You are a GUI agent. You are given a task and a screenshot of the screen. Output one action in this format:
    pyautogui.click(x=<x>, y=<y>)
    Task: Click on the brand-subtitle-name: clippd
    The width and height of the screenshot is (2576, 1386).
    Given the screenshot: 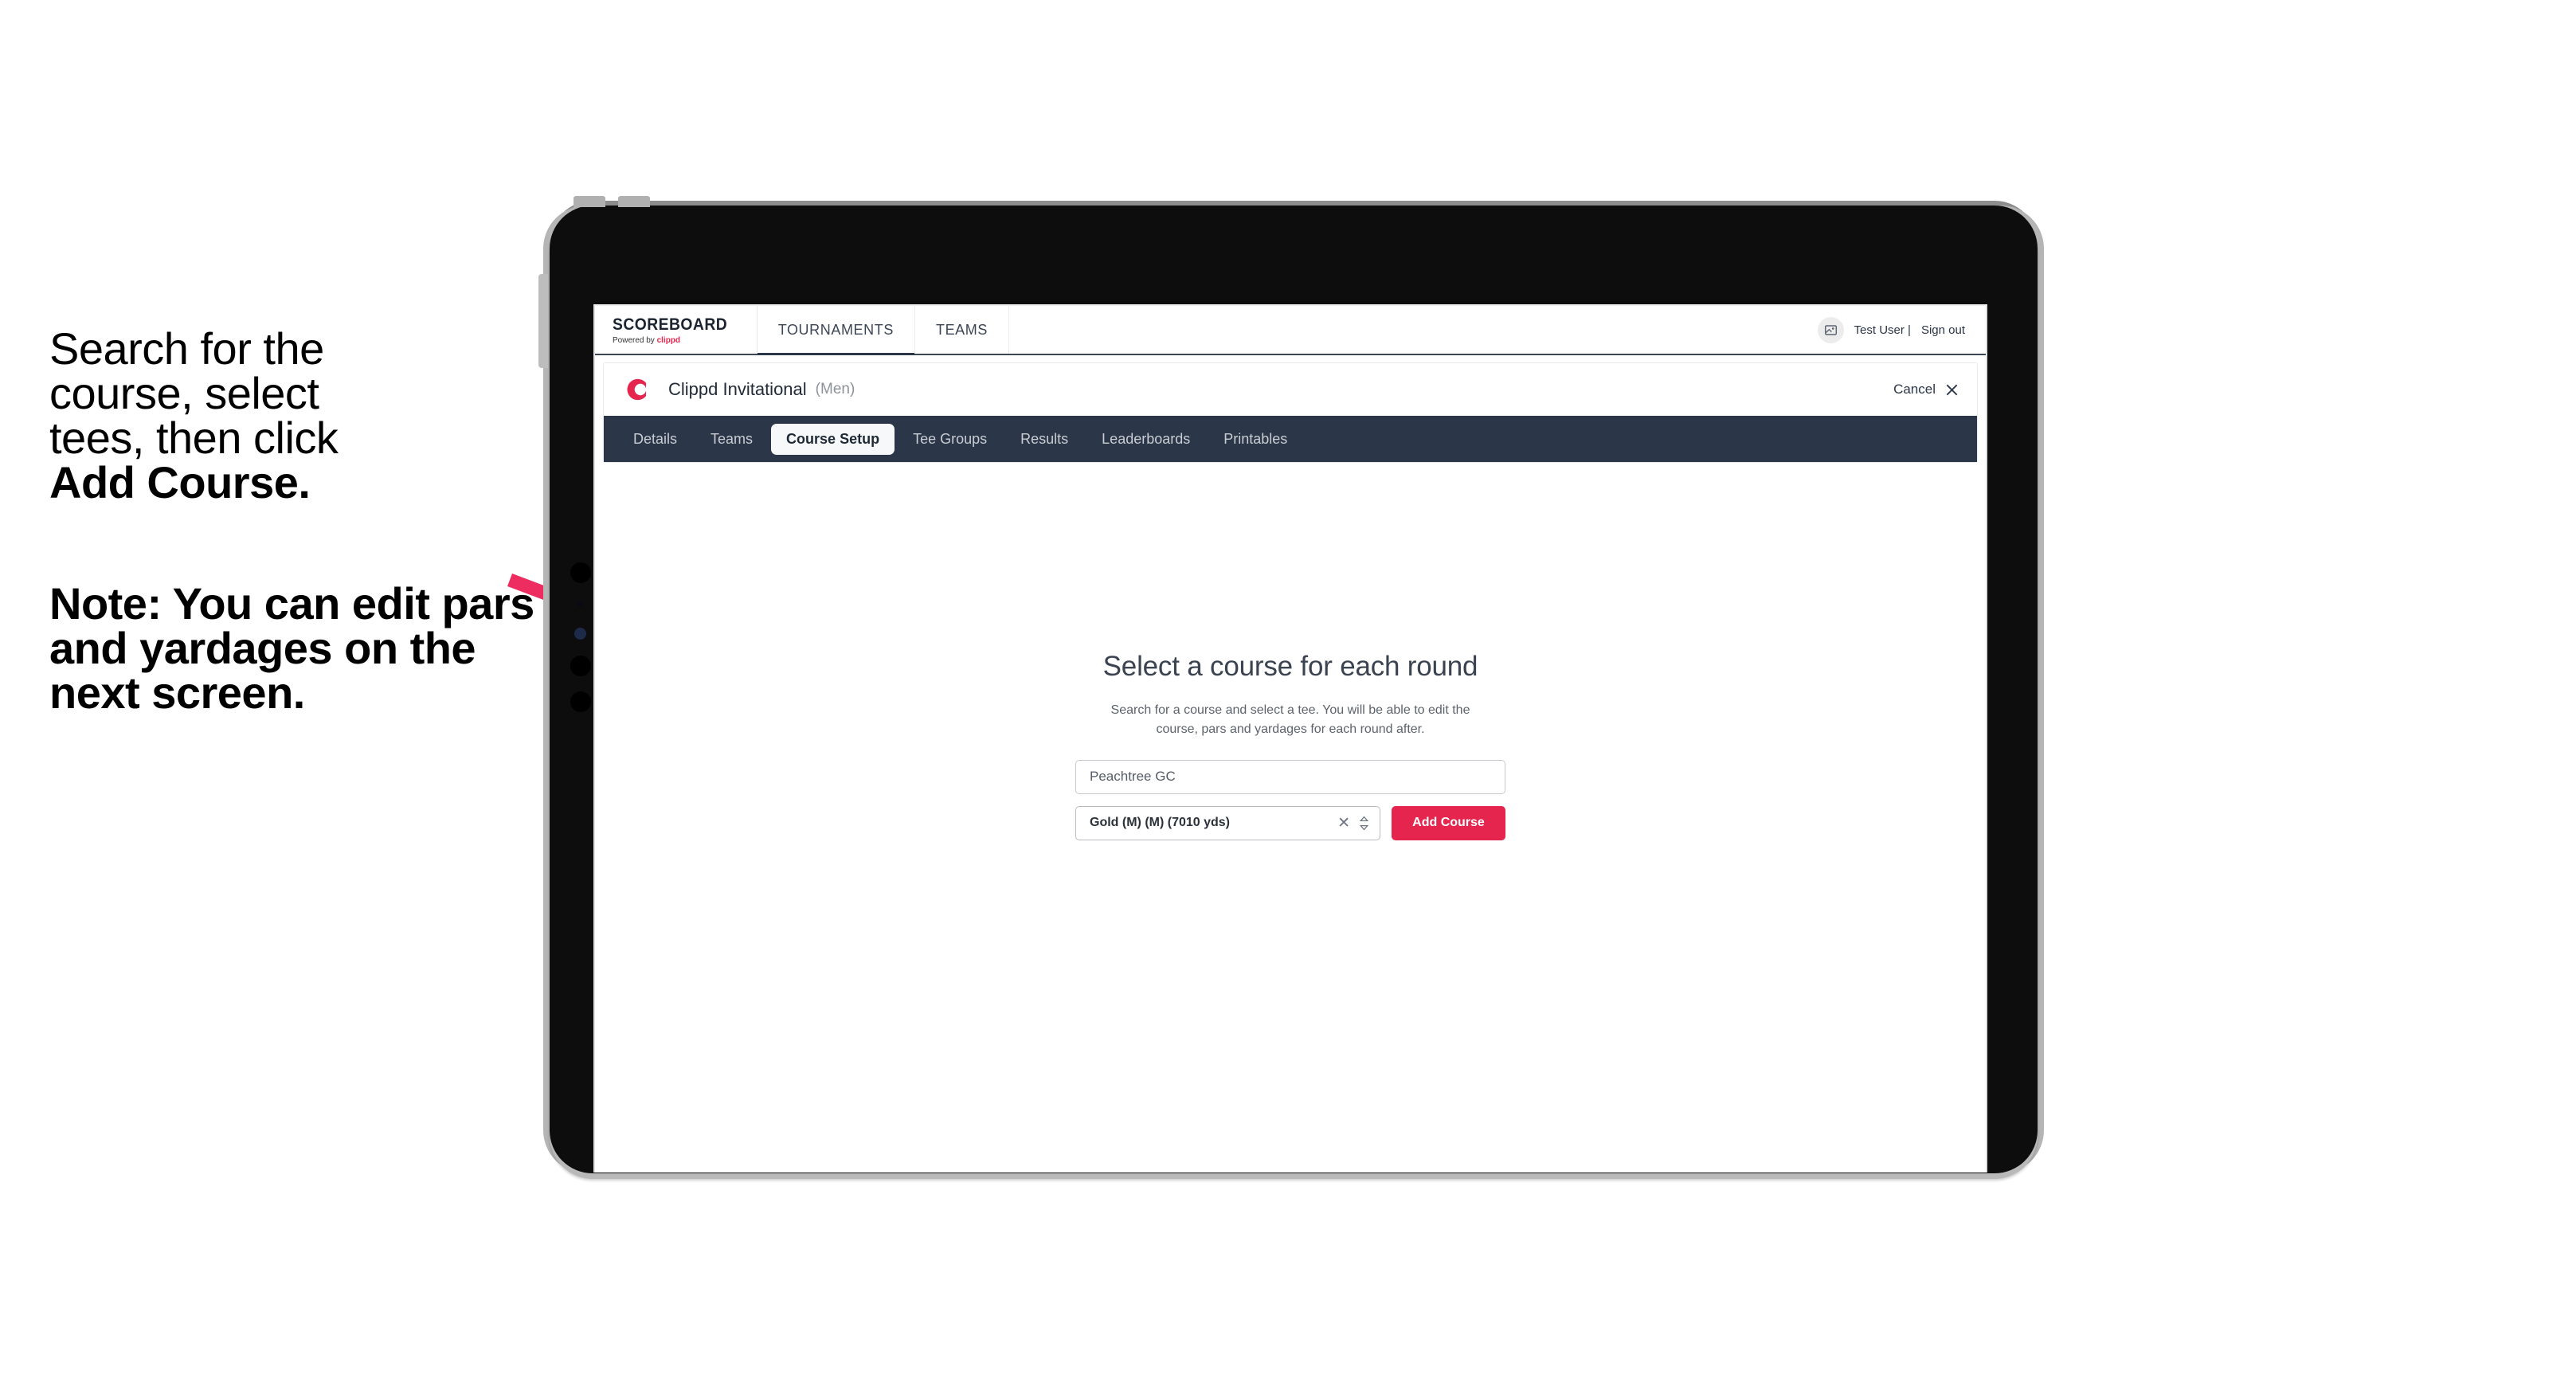 What is the action you would take?
    pyautogui.click(x=668, y=340)
    